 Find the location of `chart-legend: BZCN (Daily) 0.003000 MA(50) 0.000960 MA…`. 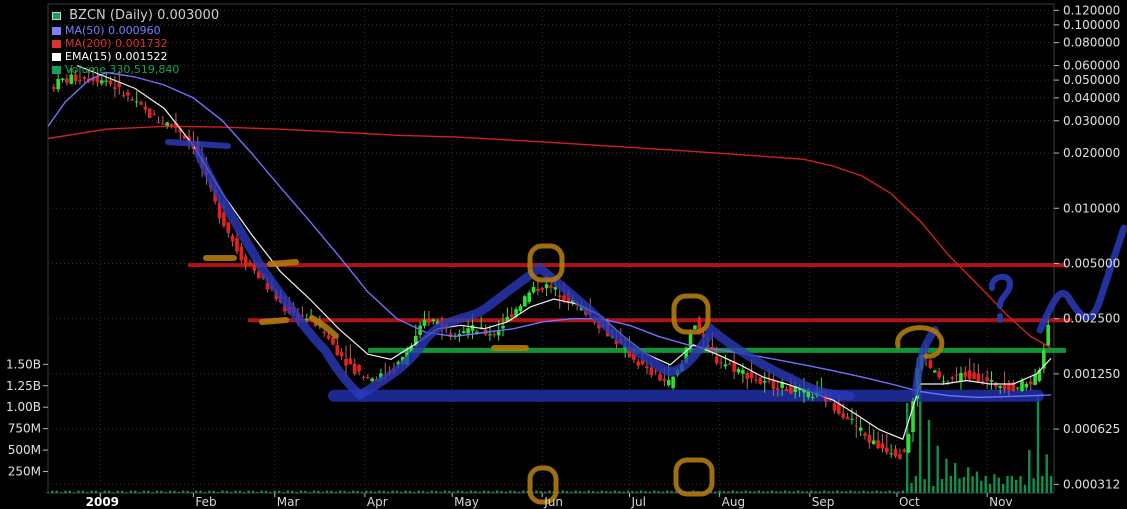

chart-legend: BZCN (Daily) 0.003000 MA(50) 0.000960 MA… is located at coordinates (135, 42).